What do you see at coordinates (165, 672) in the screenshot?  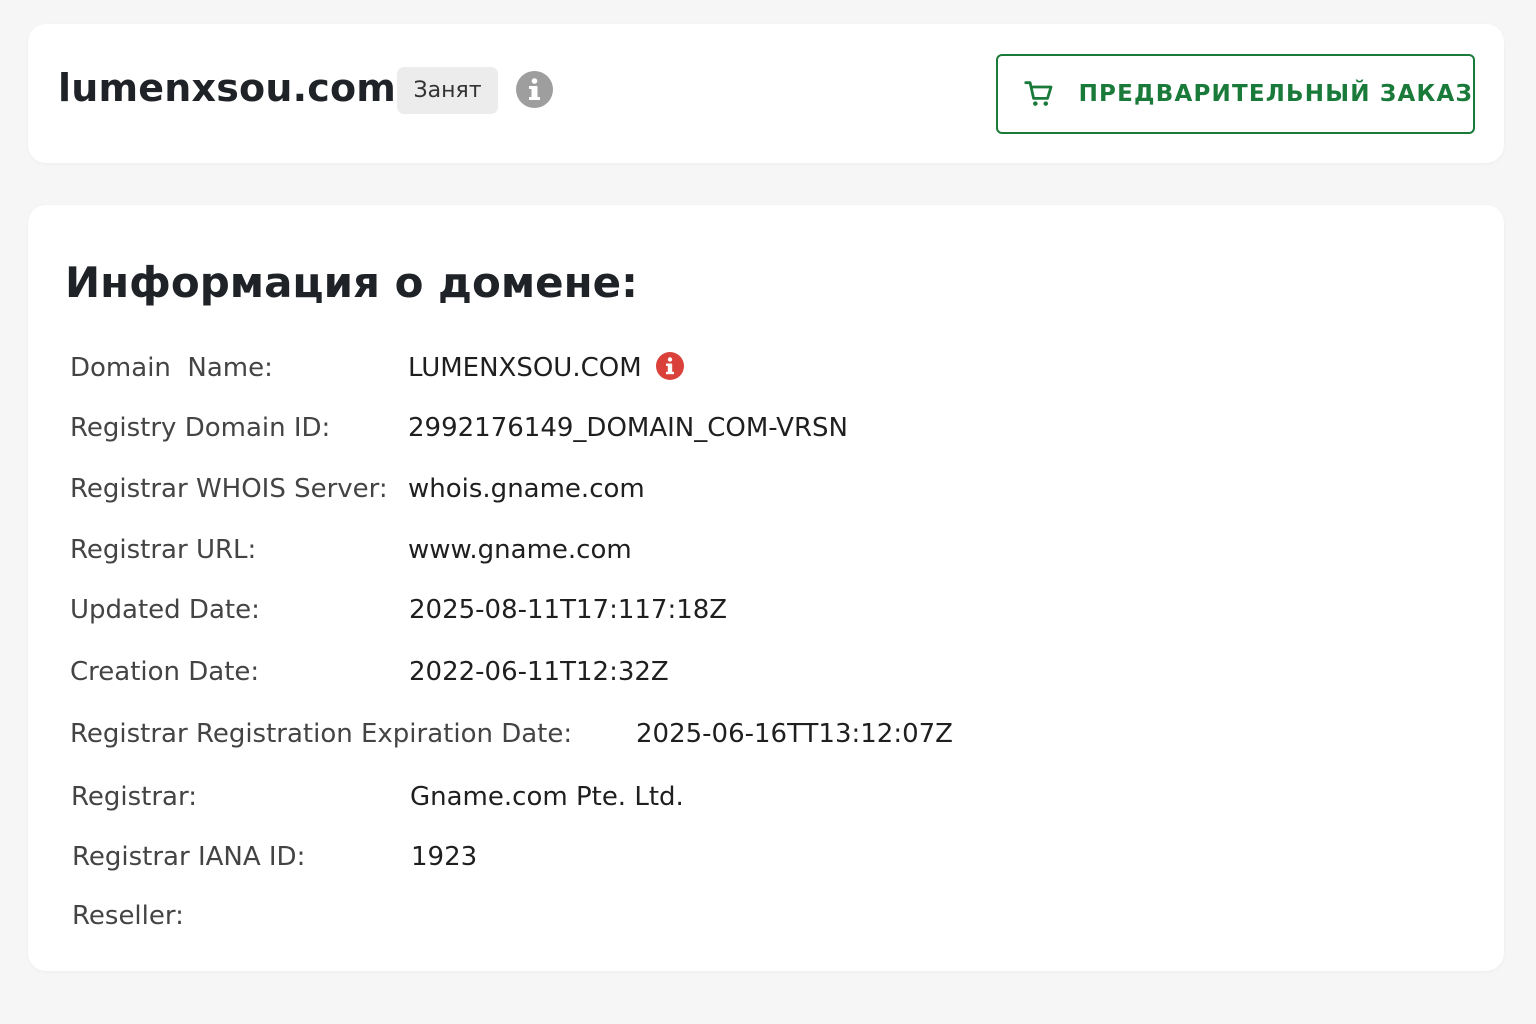 I see `row-label: Creation Date:` at bounding box center [165, 672].